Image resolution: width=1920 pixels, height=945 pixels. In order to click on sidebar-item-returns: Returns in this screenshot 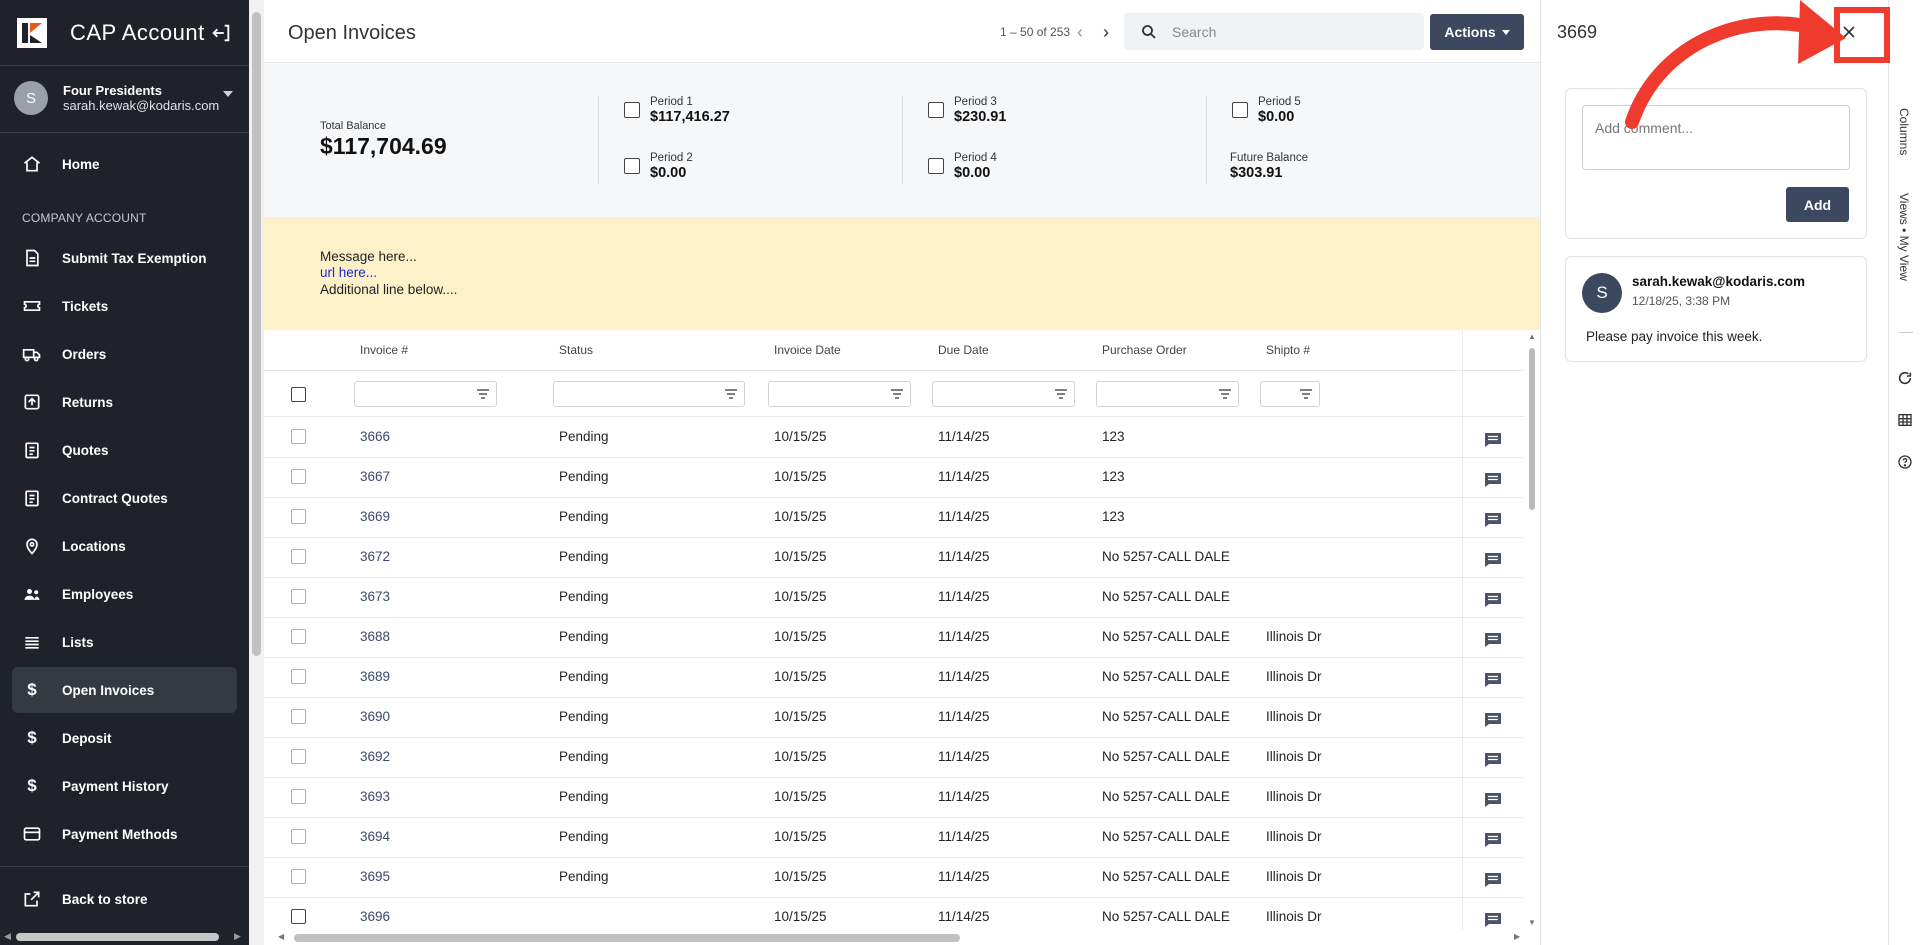, I will do `click(124, 402)`.